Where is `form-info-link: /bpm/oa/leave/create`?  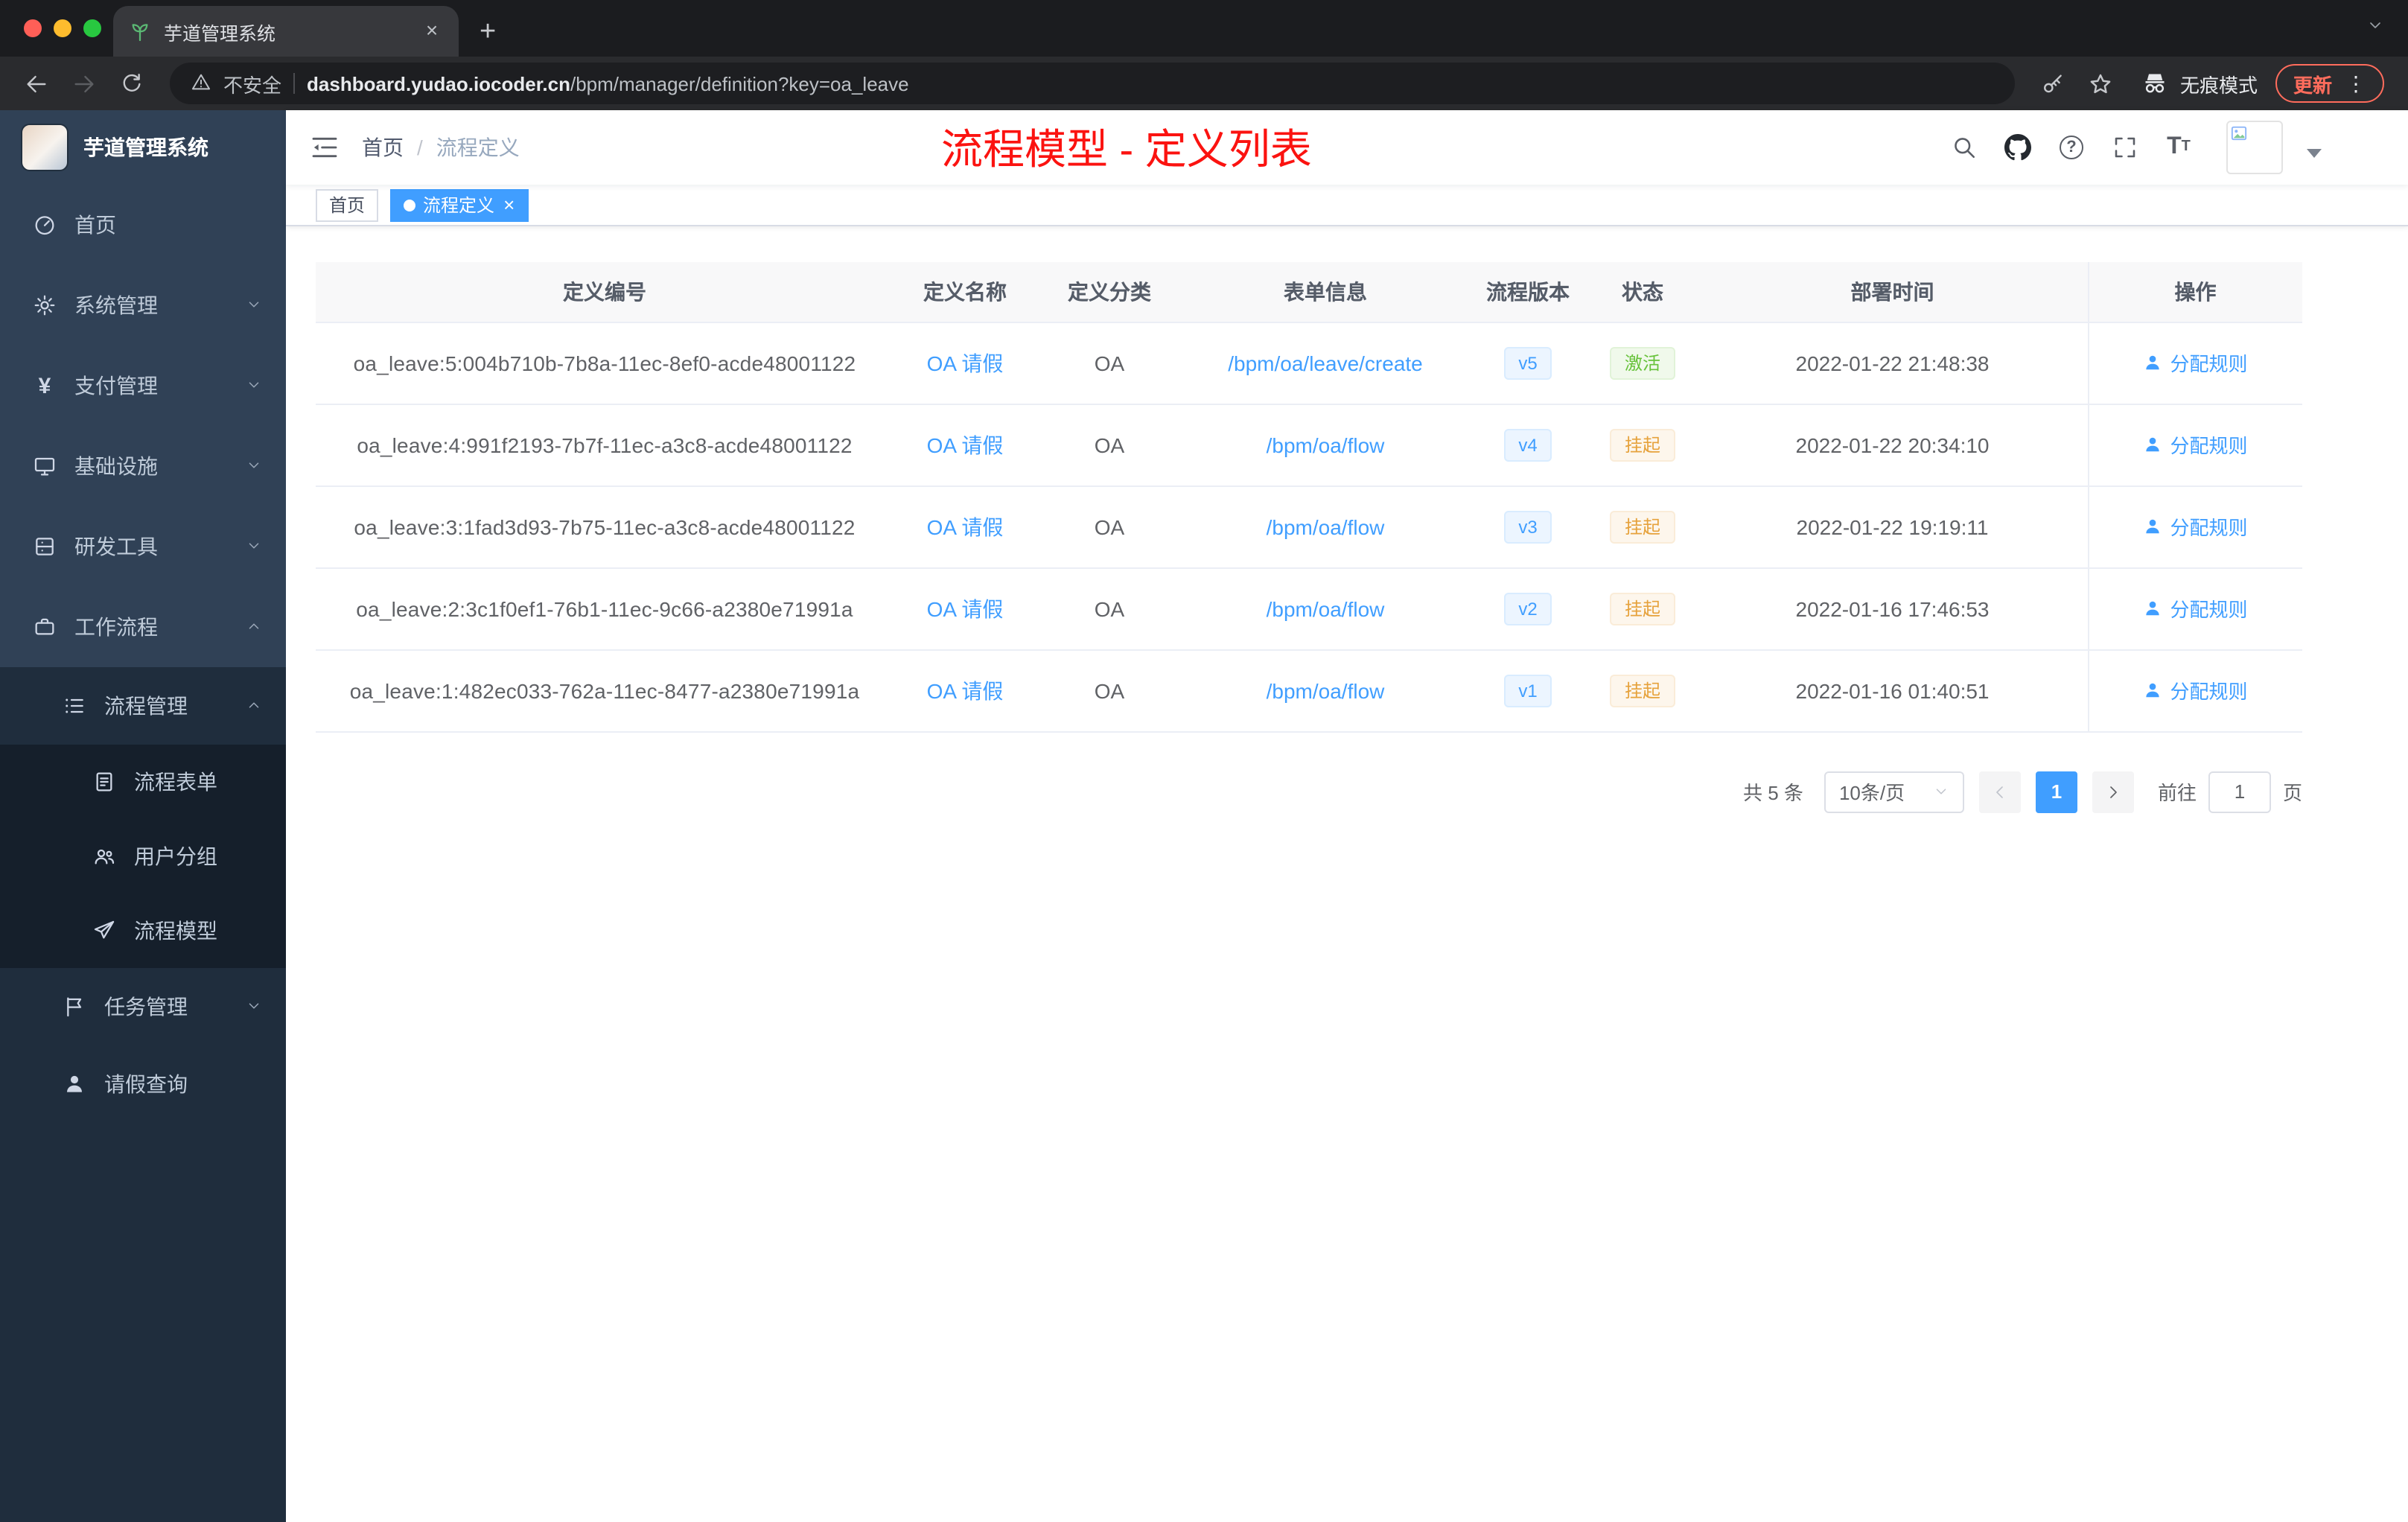 form-info-link: /bpm/oa/leave/create is located at coordinates (1325, 363).